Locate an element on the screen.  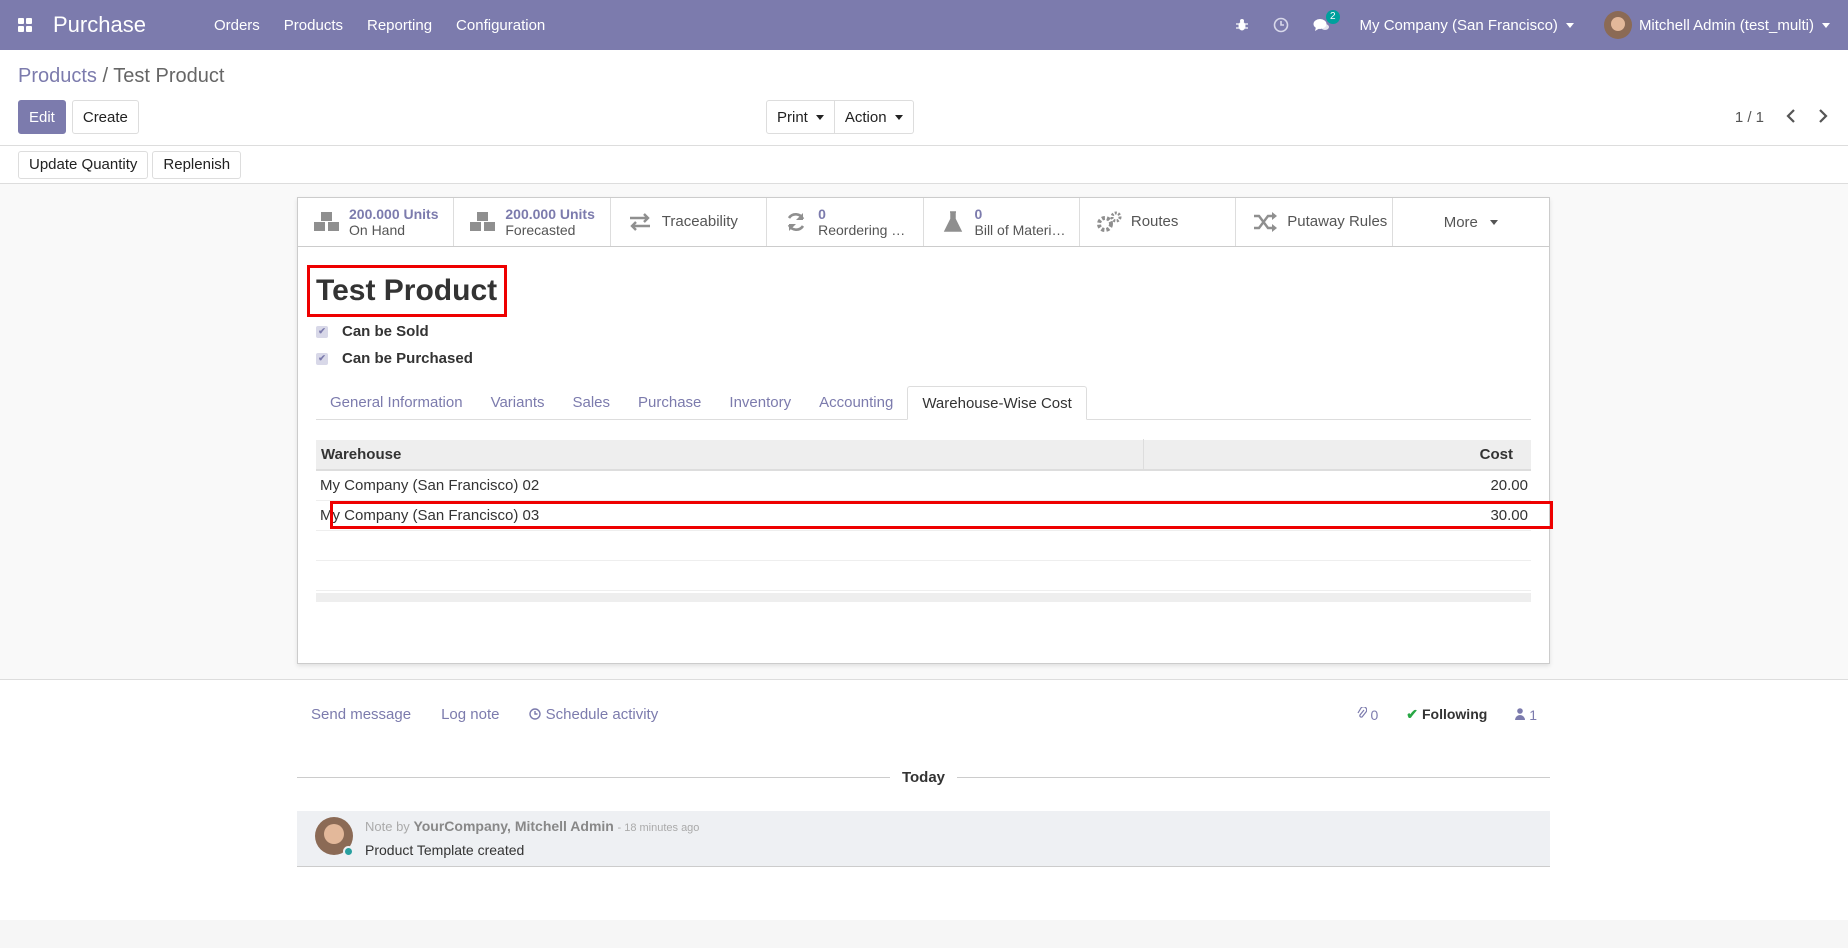
user-menu: Mitchell Admin (test_multi) is located at coordinates (1716, 25).